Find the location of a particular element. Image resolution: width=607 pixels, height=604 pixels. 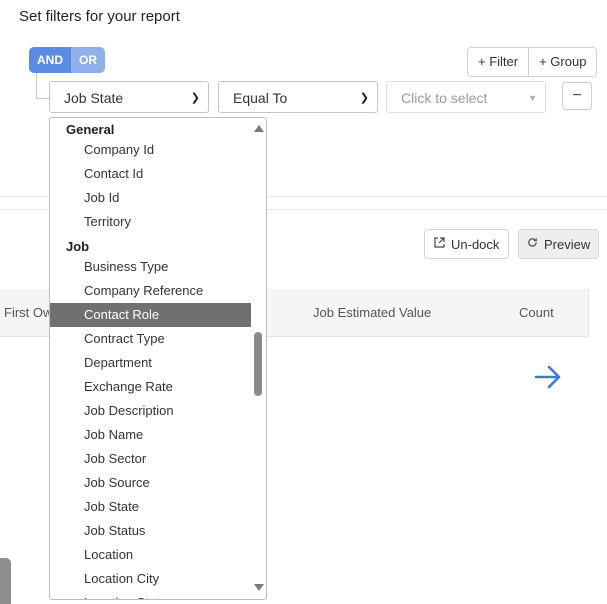

list-item: Contact Id is located at coordinates (150, 174).